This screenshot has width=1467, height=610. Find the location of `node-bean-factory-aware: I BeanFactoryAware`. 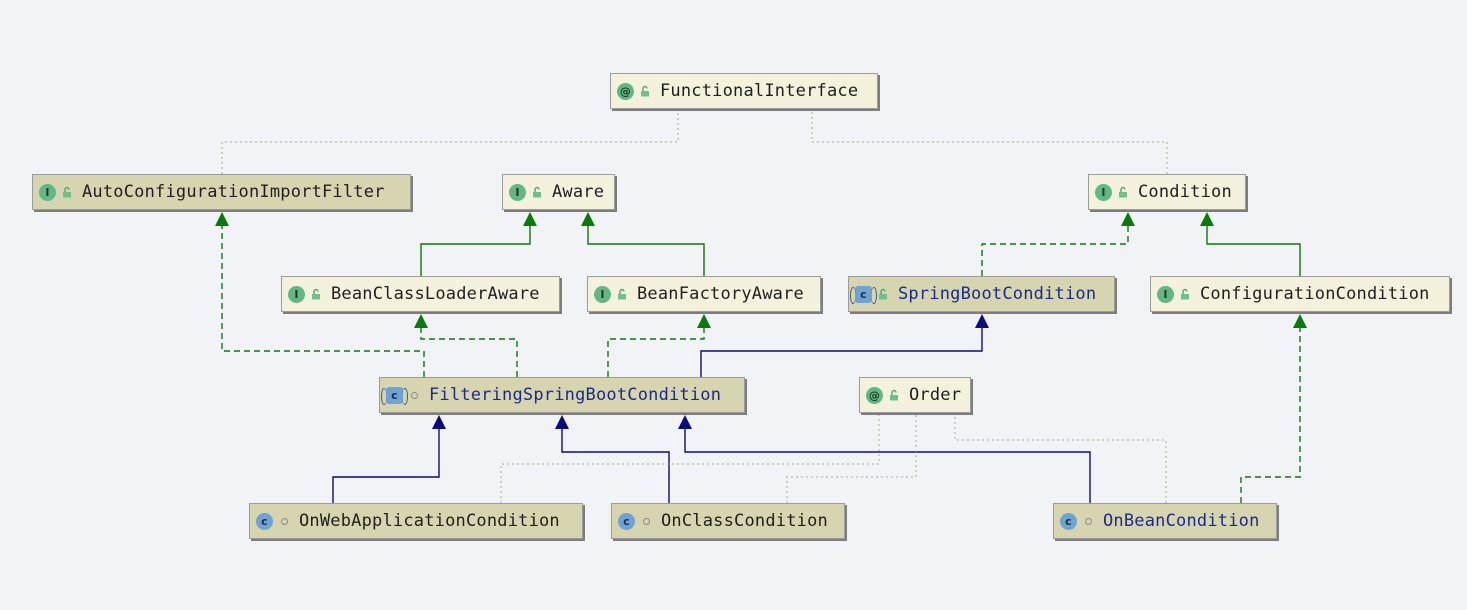

node-bean-factory-aware: I BeanFactoryAware is located at coordinates (704, 294).